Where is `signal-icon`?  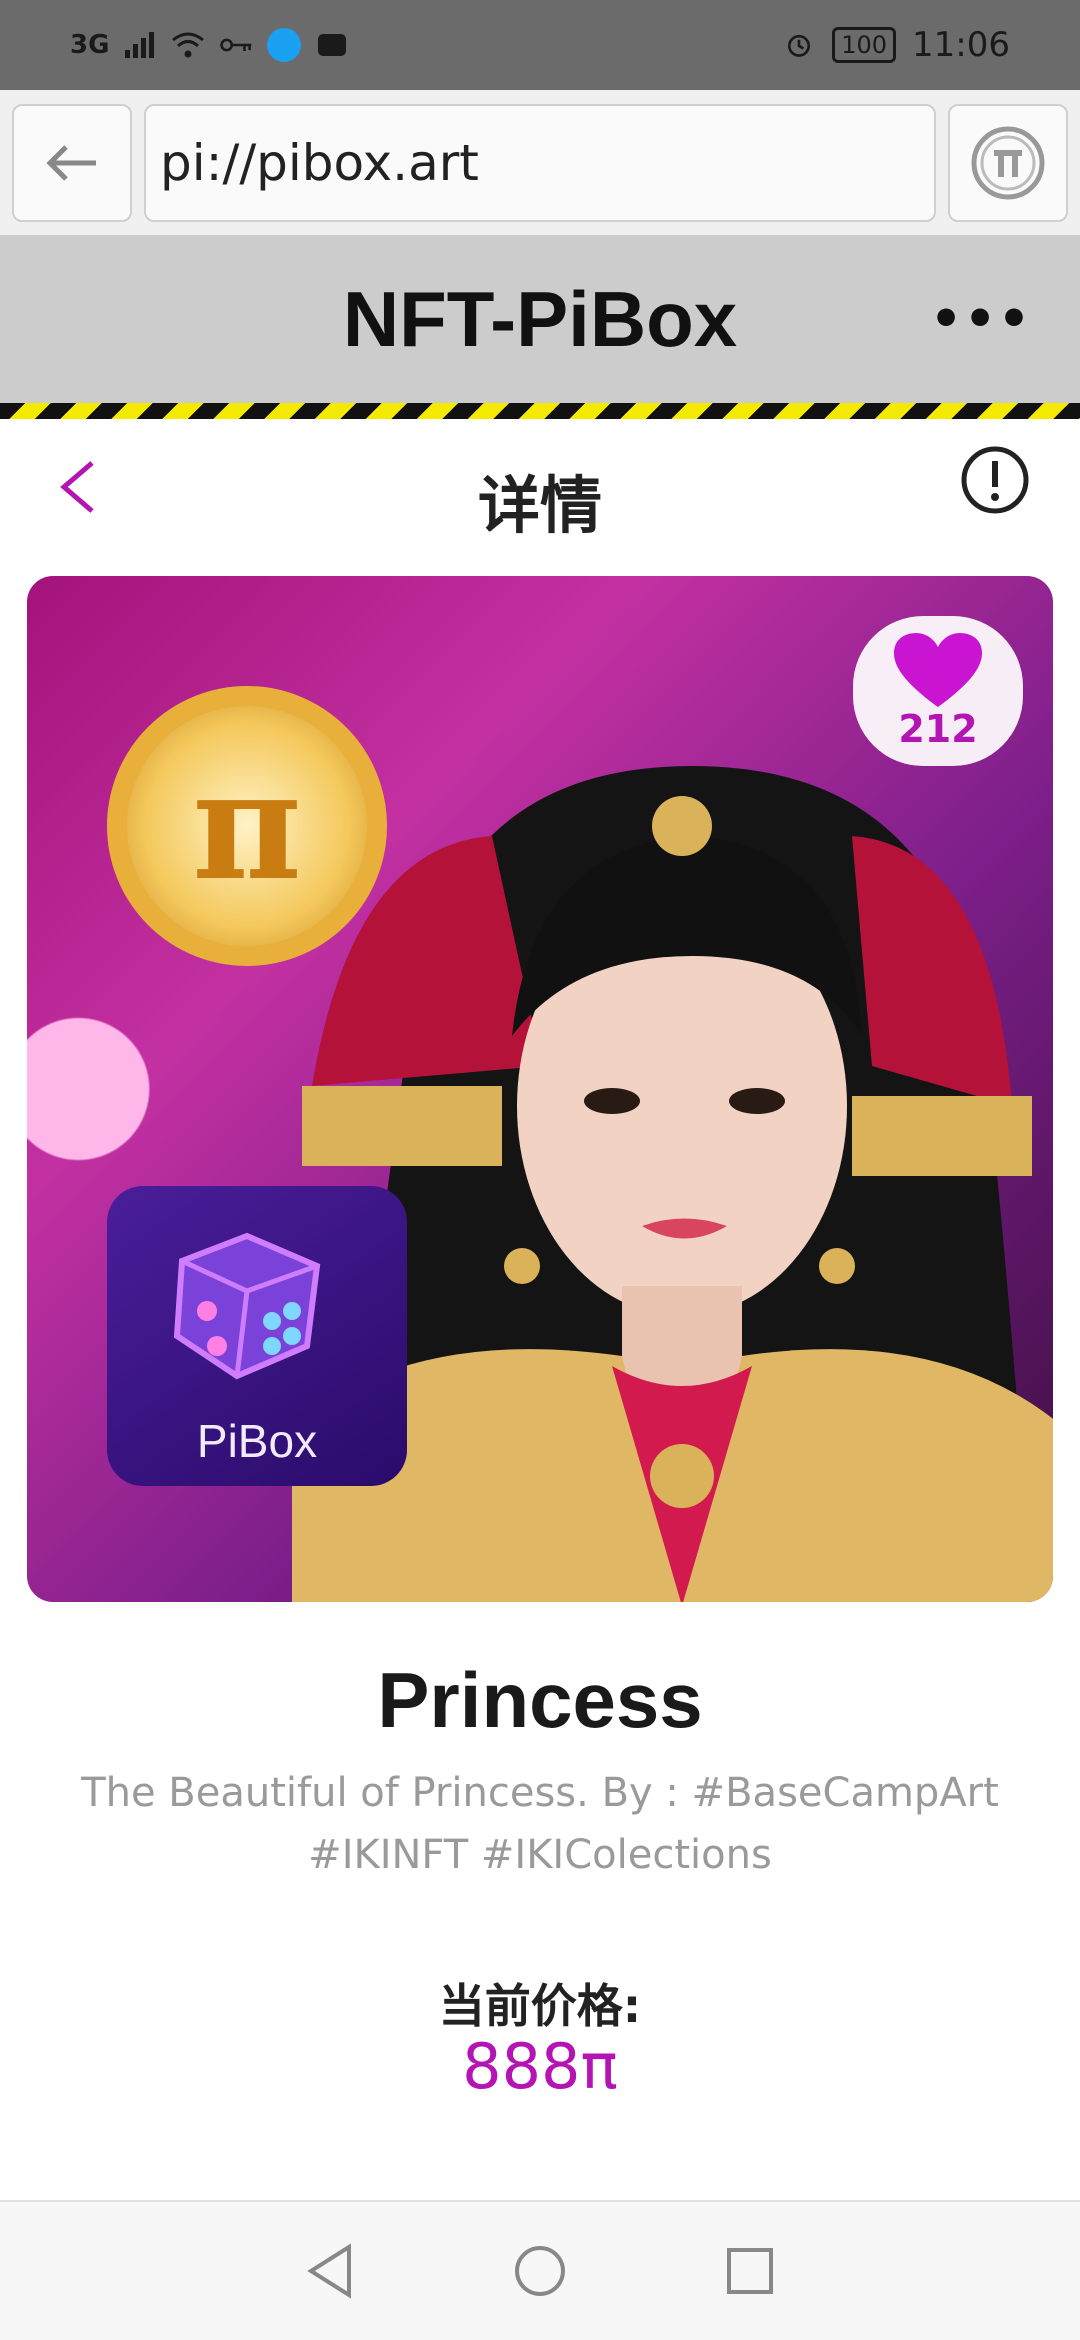 signal-icon is located at coordinates (140, 45).